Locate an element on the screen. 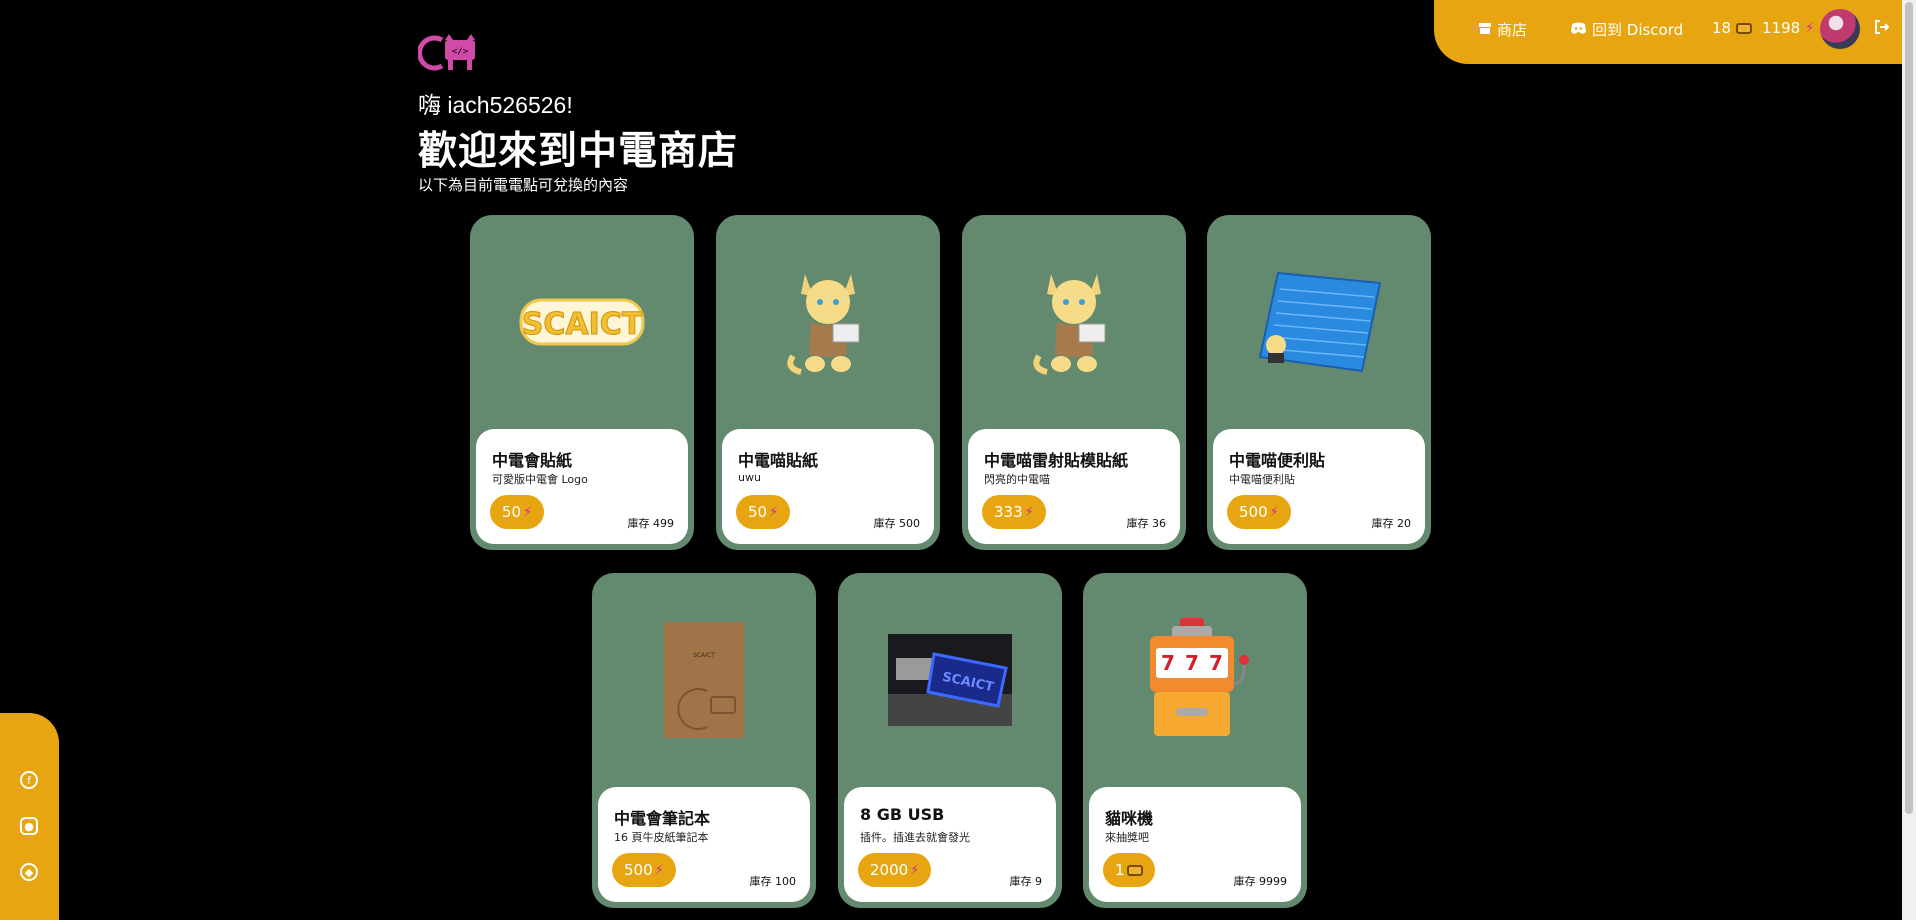  product-desc: 16 頁牛皮紙筆記本 is located at coordinates (661, 837).